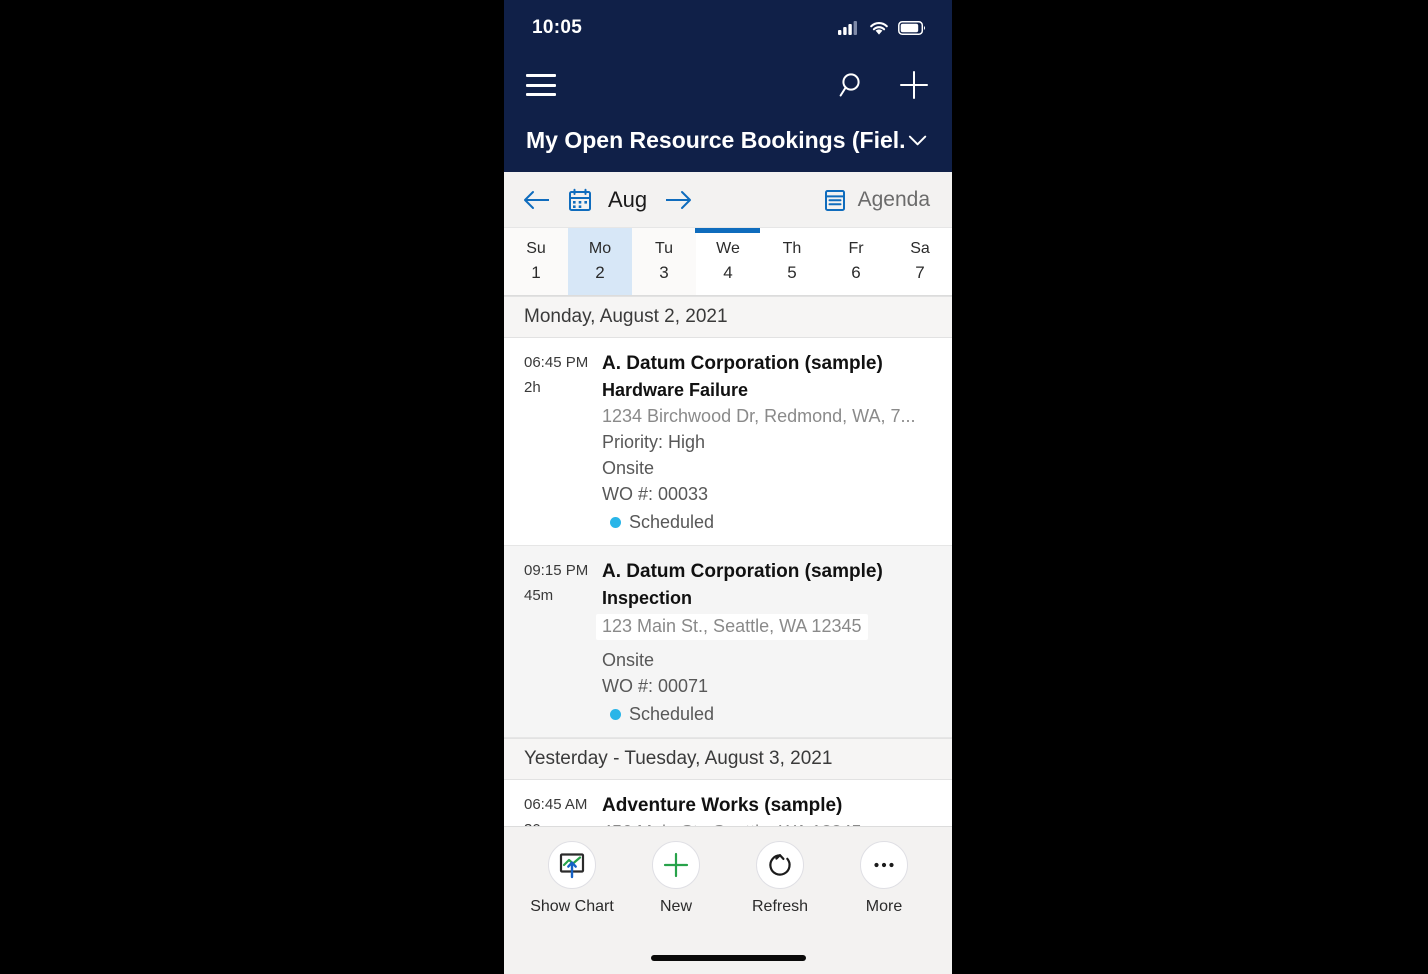 Image resolution: width=1428 pixels, height=974 pixels. Describe the element at coordinates (556, 804) in the screenshot. I see `booking-start-time: 06:45 AM` at that location.